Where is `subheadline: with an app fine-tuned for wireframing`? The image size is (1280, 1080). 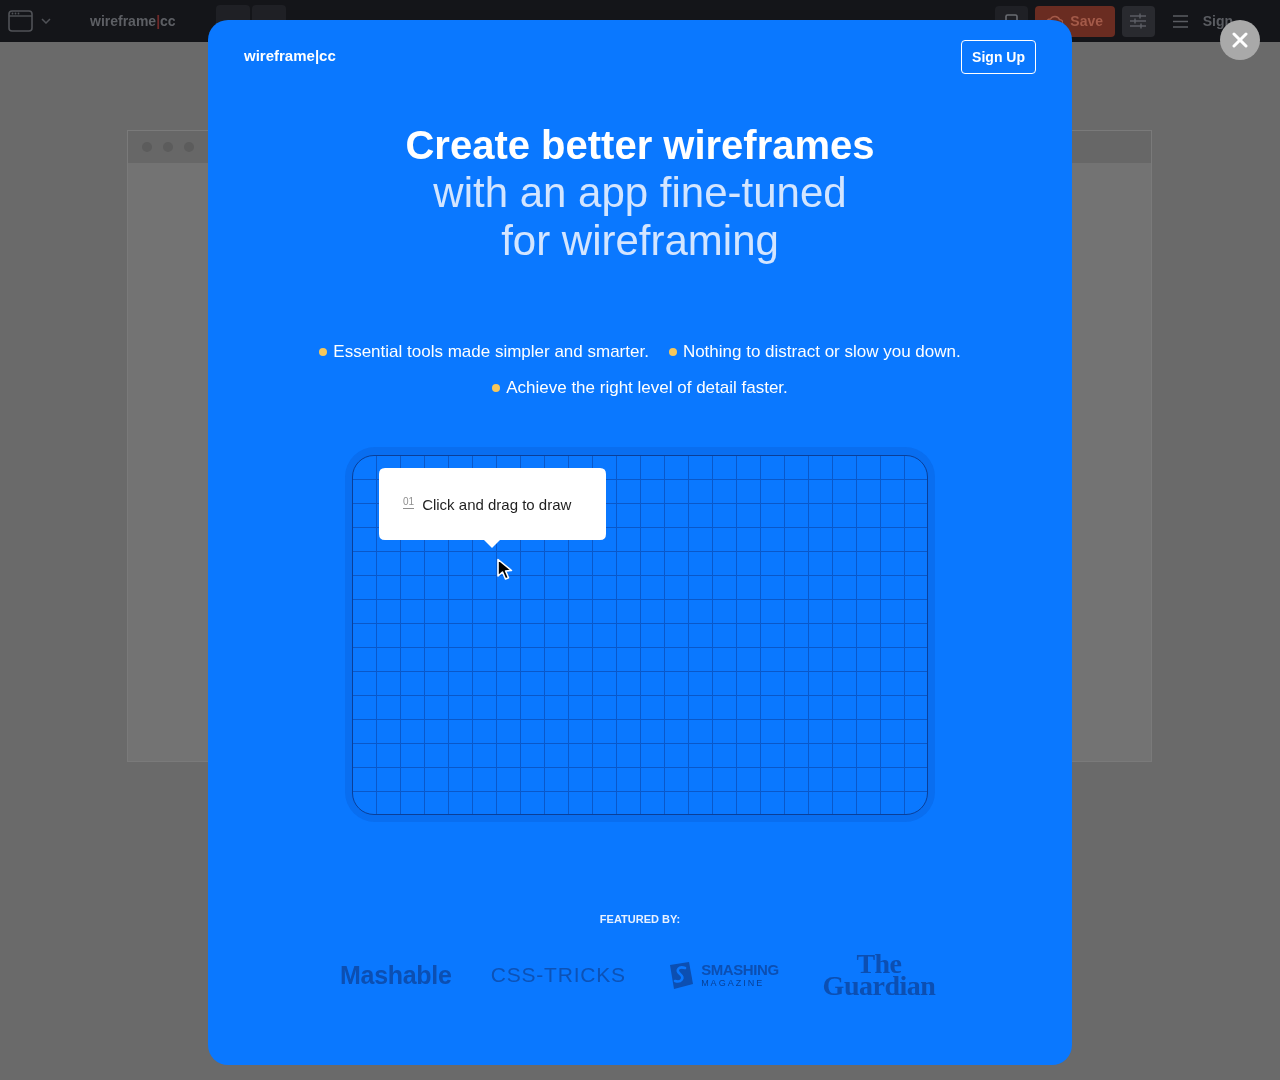 subheadline: with an app fine-tuned for wireframing is located at coordinates (640, 217).